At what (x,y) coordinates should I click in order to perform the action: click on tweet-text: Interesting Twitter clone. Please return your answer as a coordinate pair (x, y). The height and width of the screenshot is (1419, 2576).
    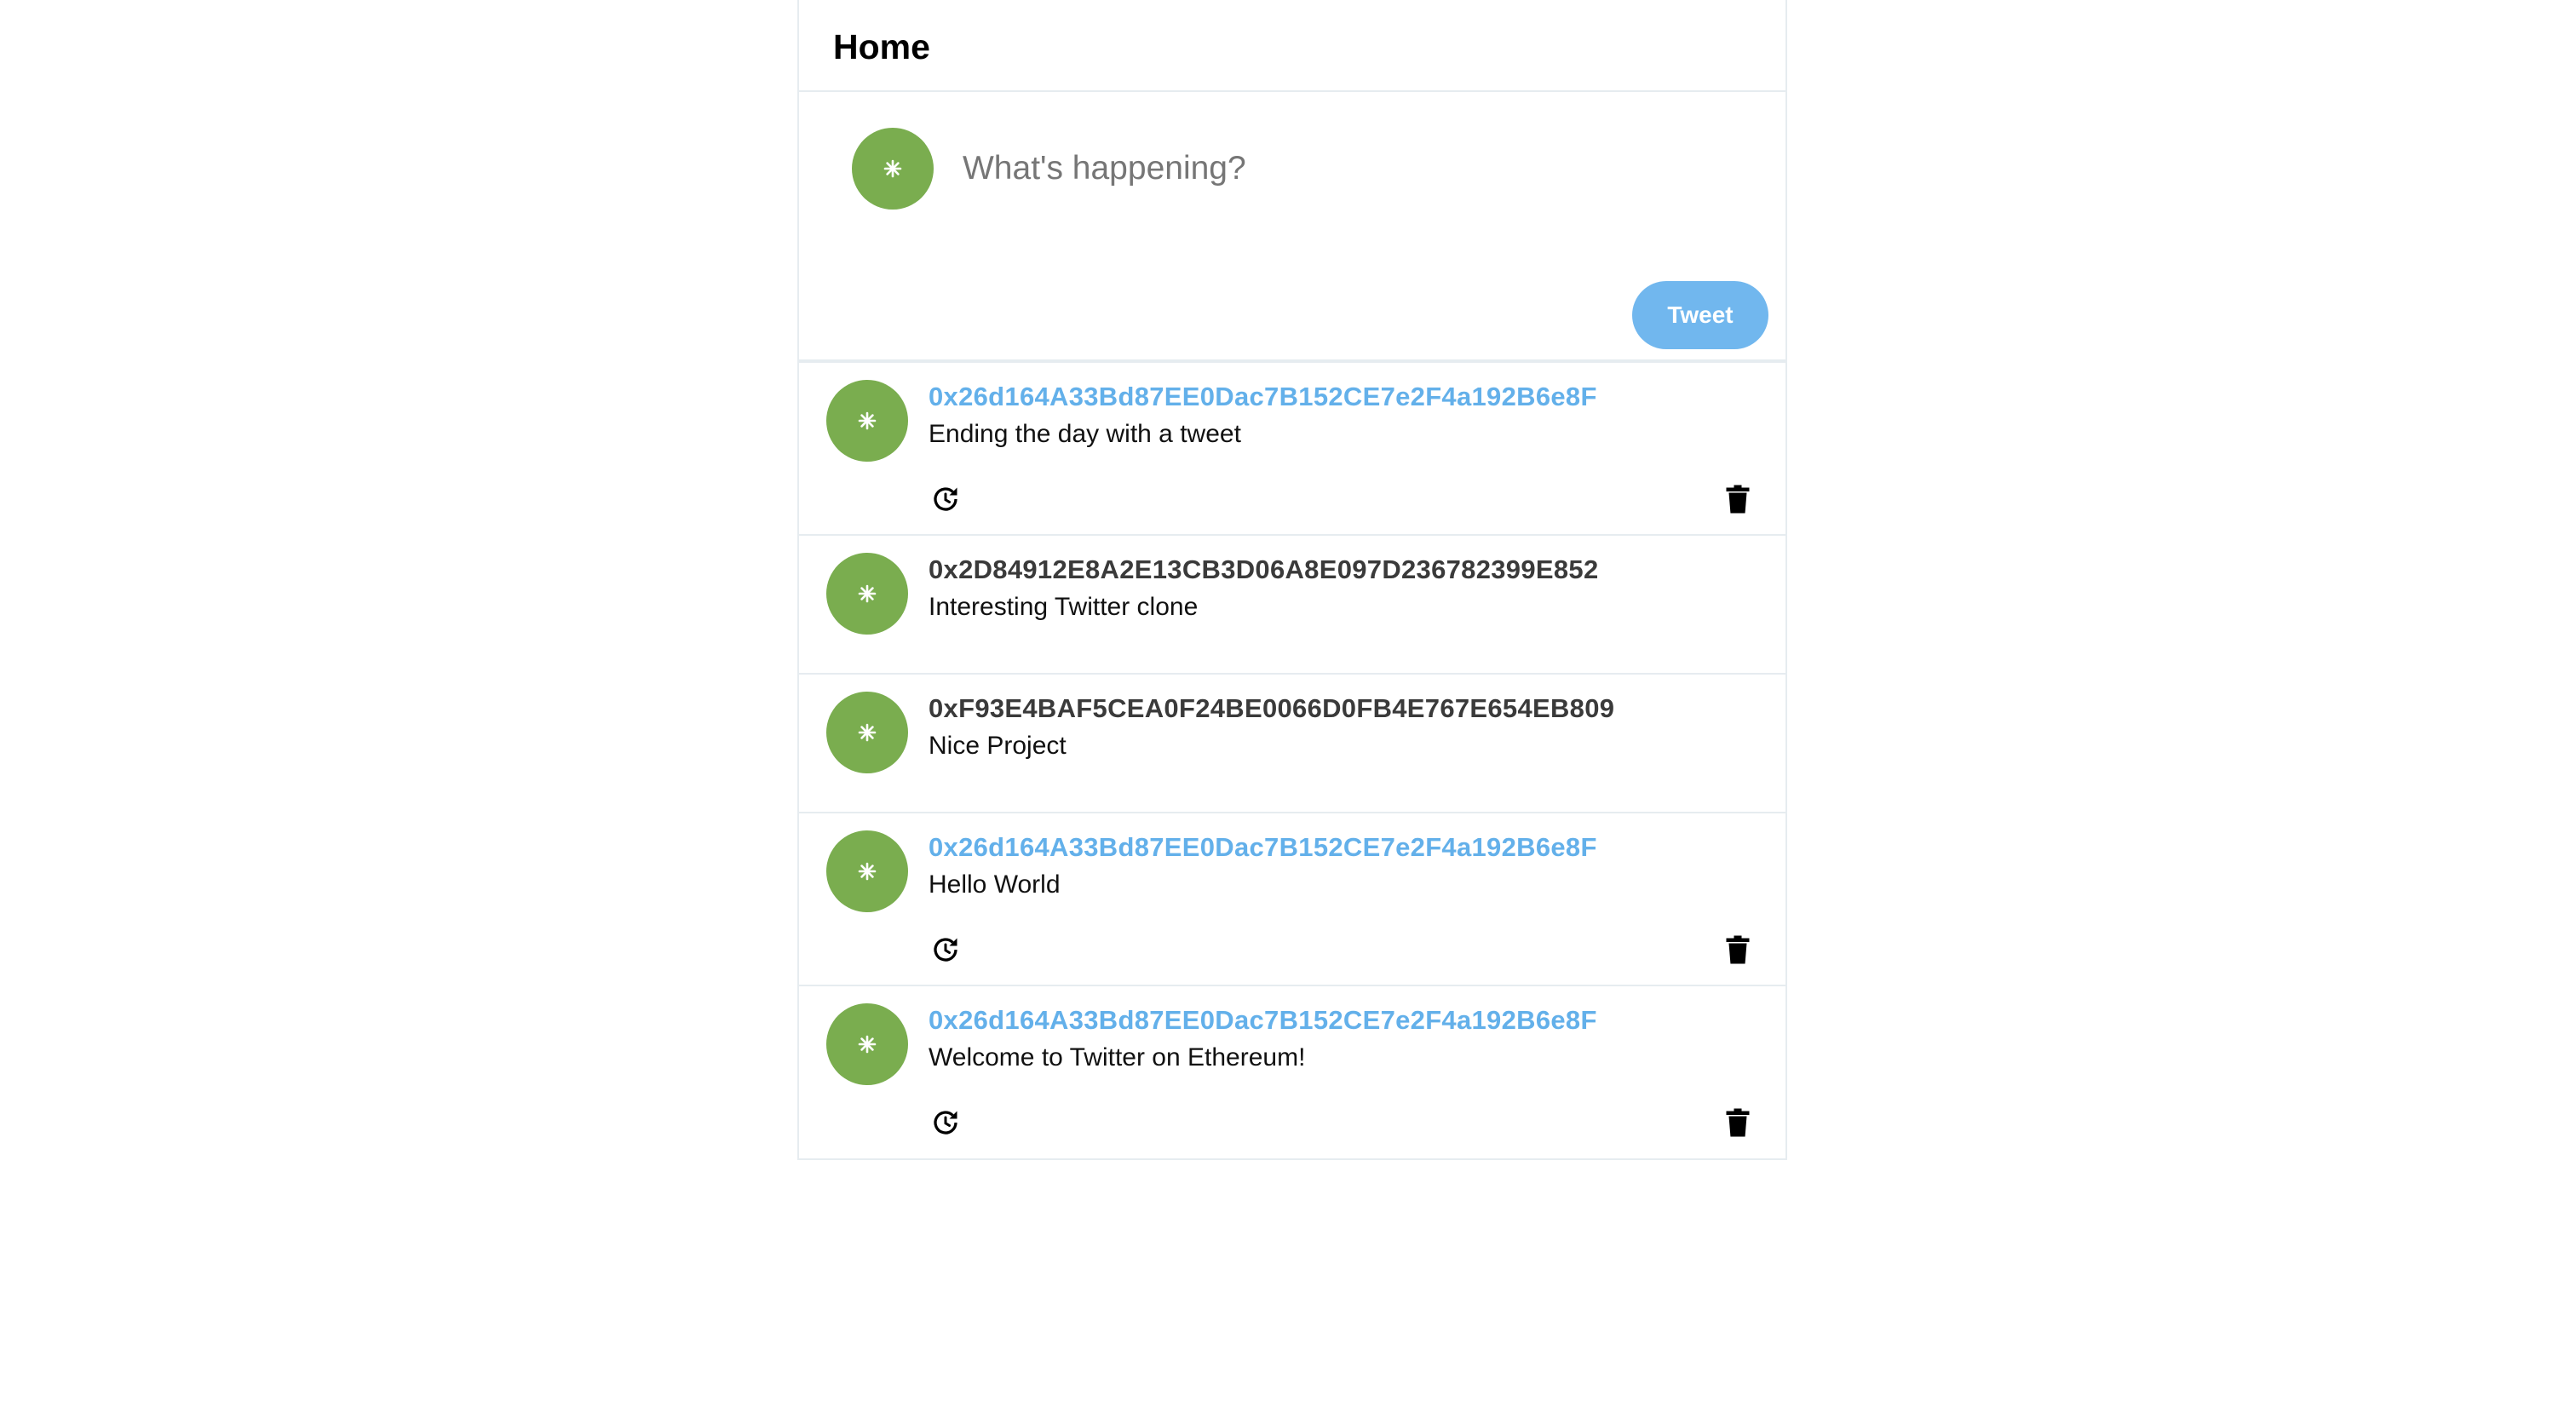
    Looking at the image, I should click on (1064, 607).